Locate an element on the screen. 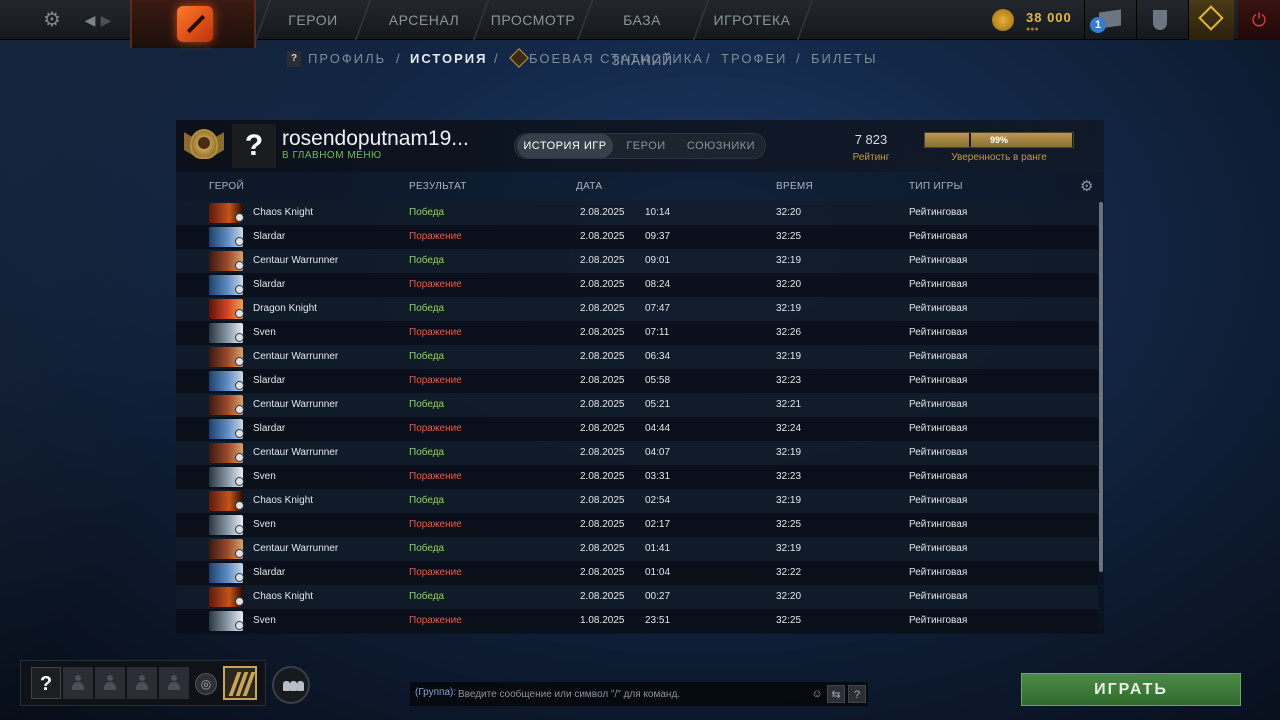 This screenshot has height=720, width=1280. exit-button: ⏻ is located at coordinates (1259, 20).